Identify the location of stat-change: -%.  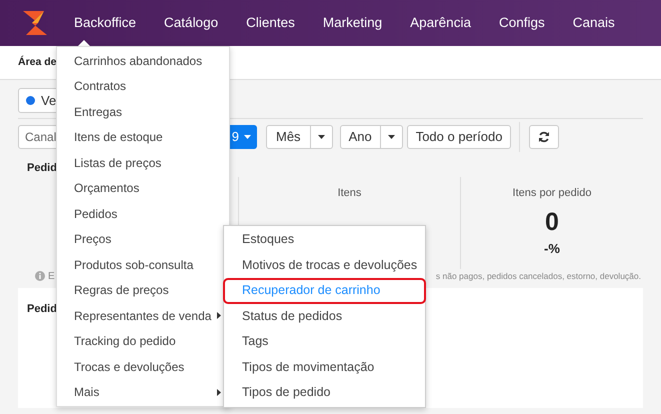
(552, 249).